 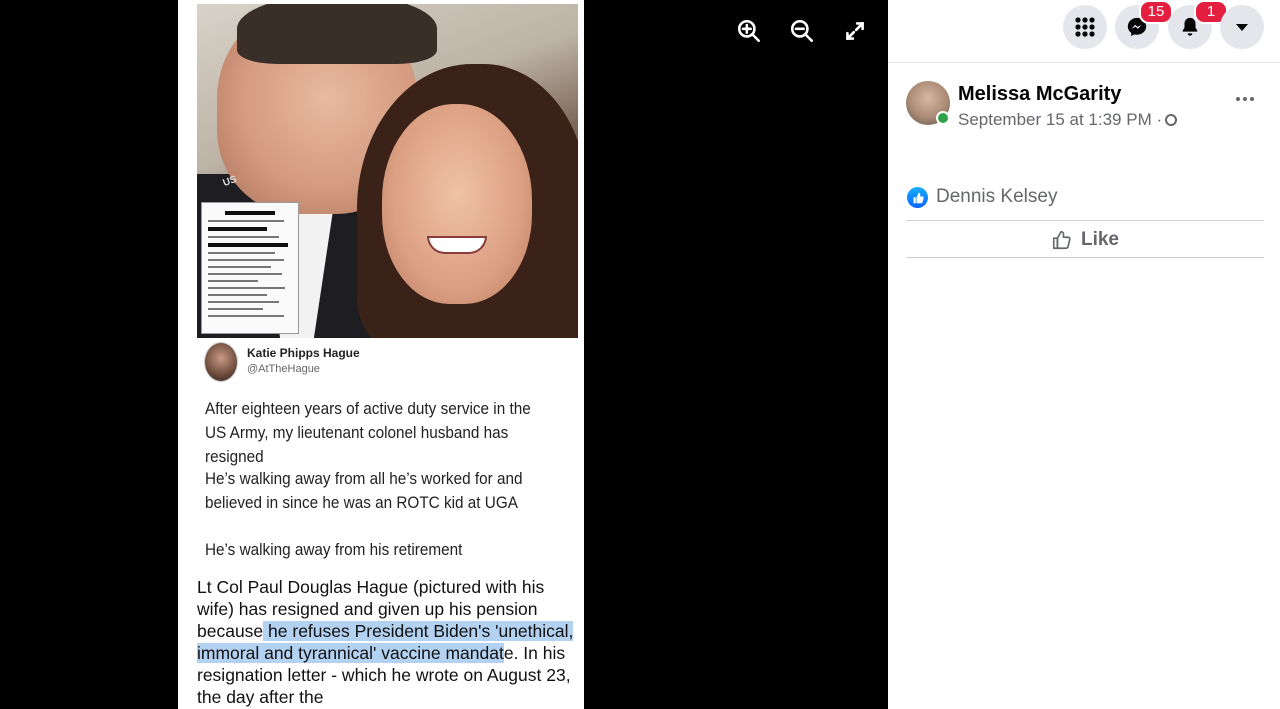 I want to click on like-label: Like, so click(x=1100, y=239).